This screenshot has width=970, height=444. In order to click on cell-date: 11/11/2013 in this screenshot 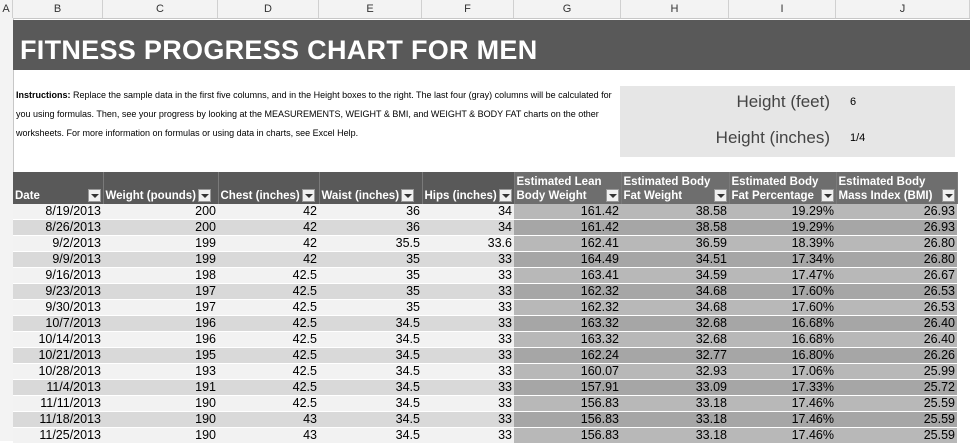, I will do `click(58, 403)`.